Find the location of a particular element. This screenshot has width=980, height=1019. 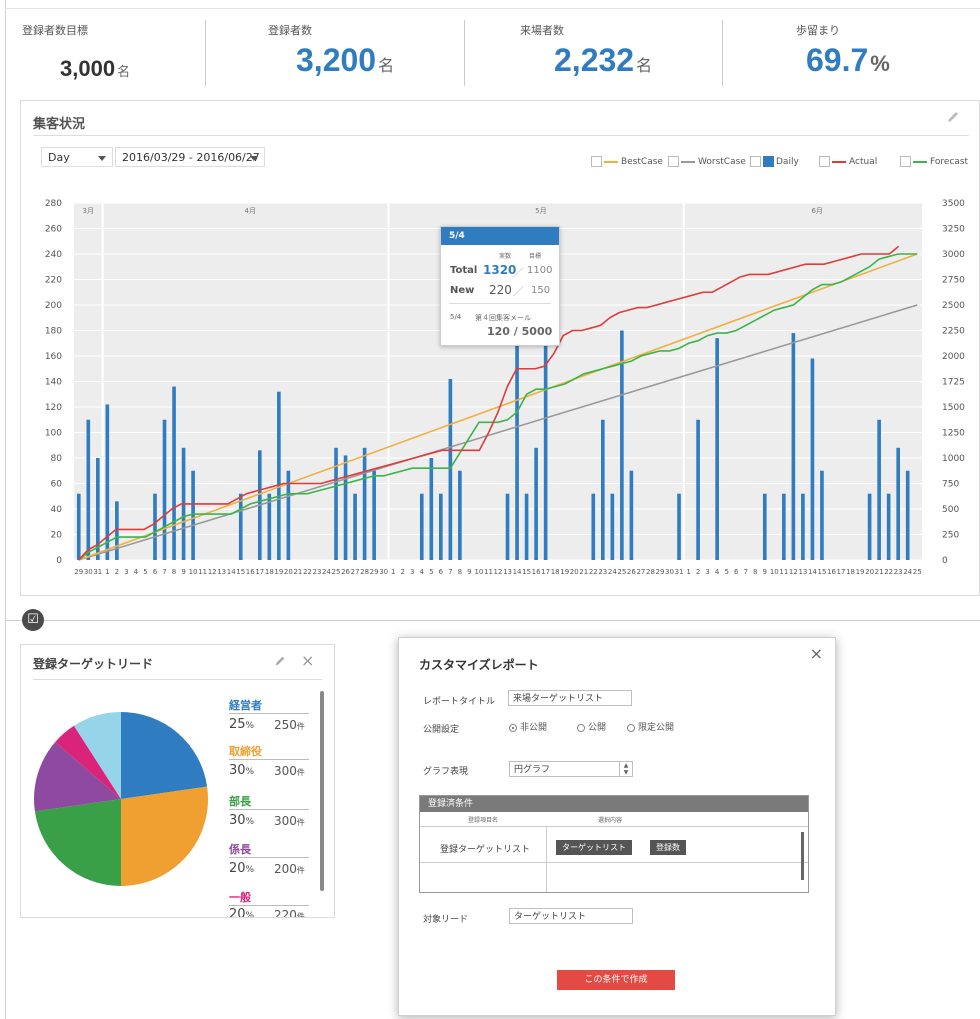

pie-panel-title: 登録ターゲットリード is located at coordinates (93, 664).